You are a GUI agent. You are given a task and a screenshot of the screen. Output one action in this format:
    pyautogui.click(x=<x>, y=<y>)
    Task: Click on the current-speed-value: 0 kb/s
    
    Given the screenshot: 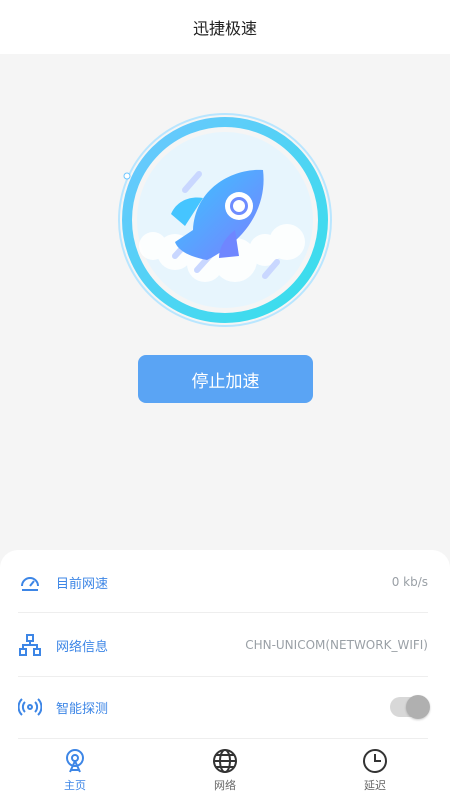 What is the action you would take?
    pyautogui.click(x=409, y=582)
    